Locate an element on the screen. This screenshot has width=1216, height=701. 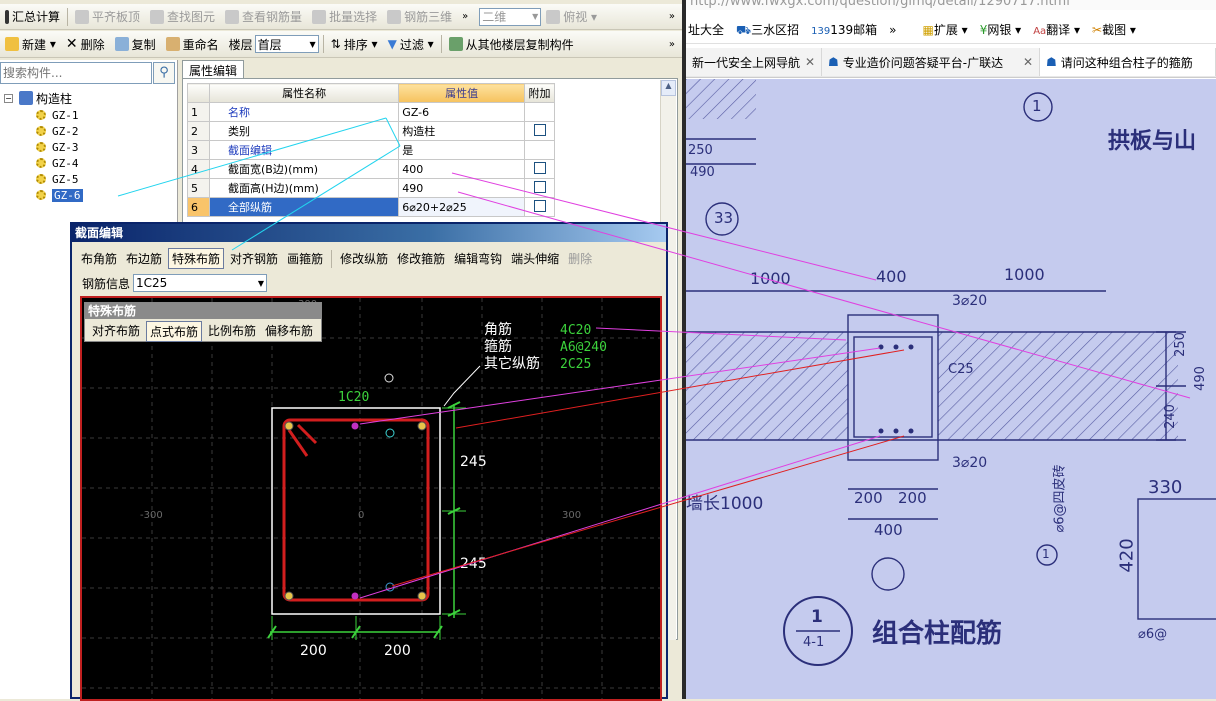
edit-stirrup-button: 修改箍筋 is located at coordinates (421, 258).